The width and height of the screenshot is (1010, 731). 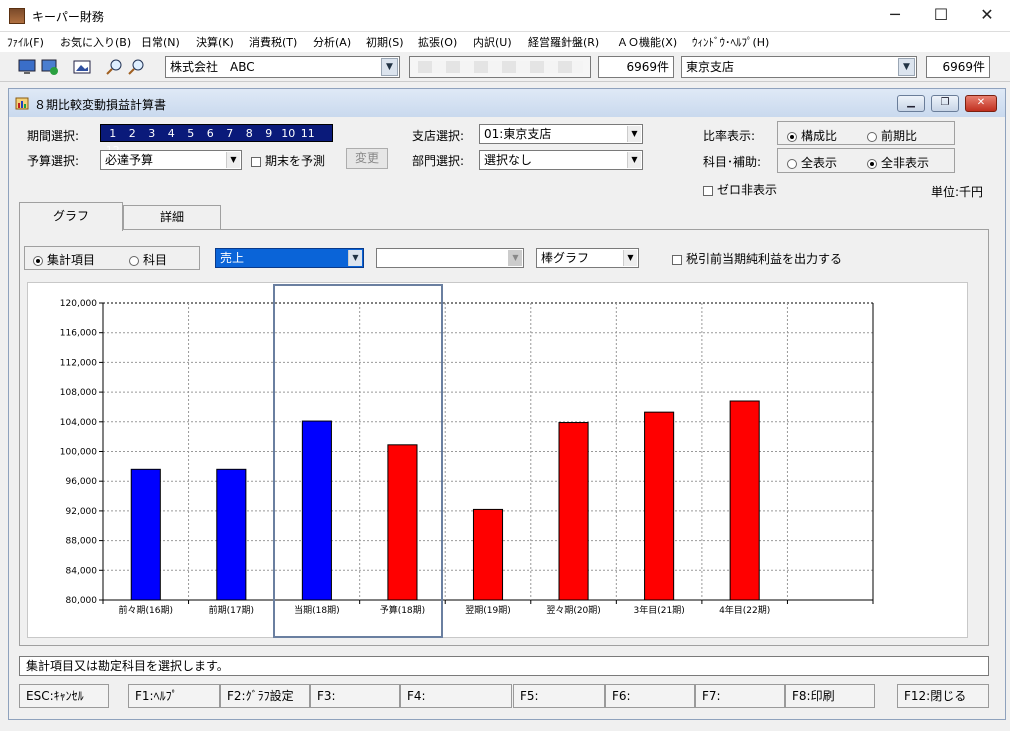 I want to click on f2-graph-settings-button: F2:ｸﾞﾗﾌ設定, so click(x=265, y=696).